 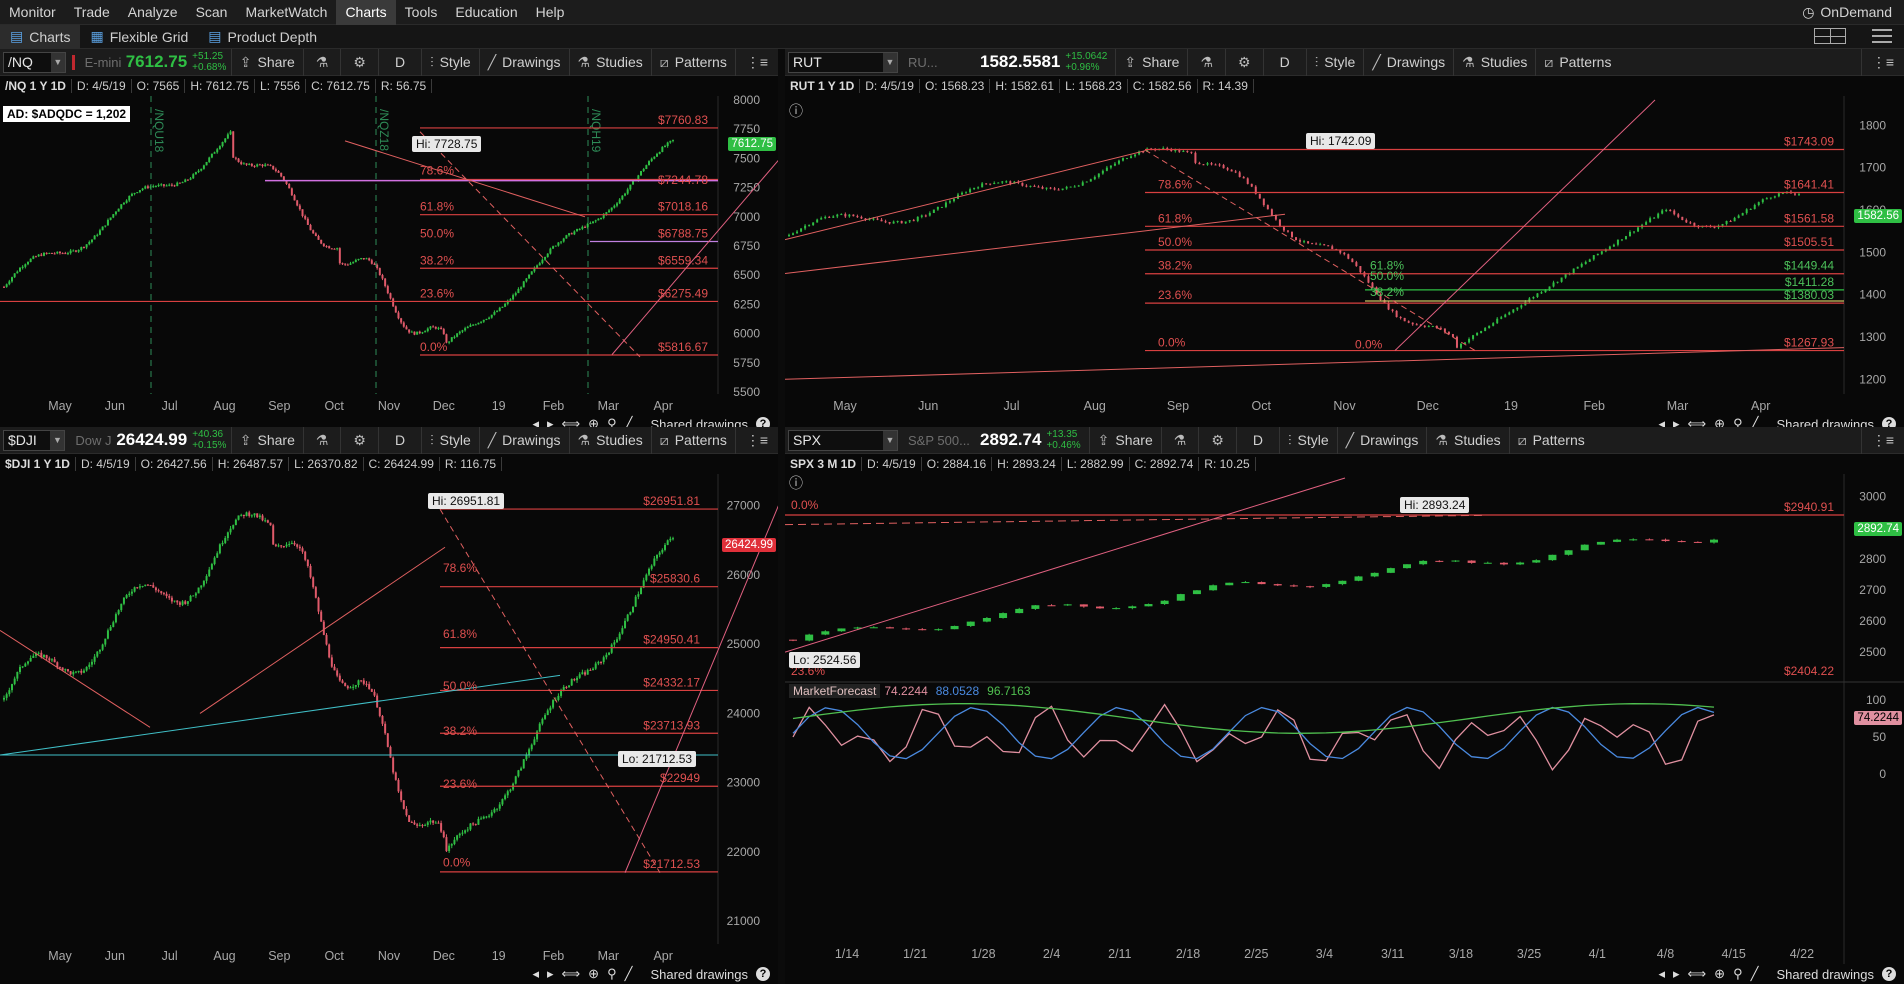 I want to click on fib-value-label: $1505.51, so click(x=1809, y=242).